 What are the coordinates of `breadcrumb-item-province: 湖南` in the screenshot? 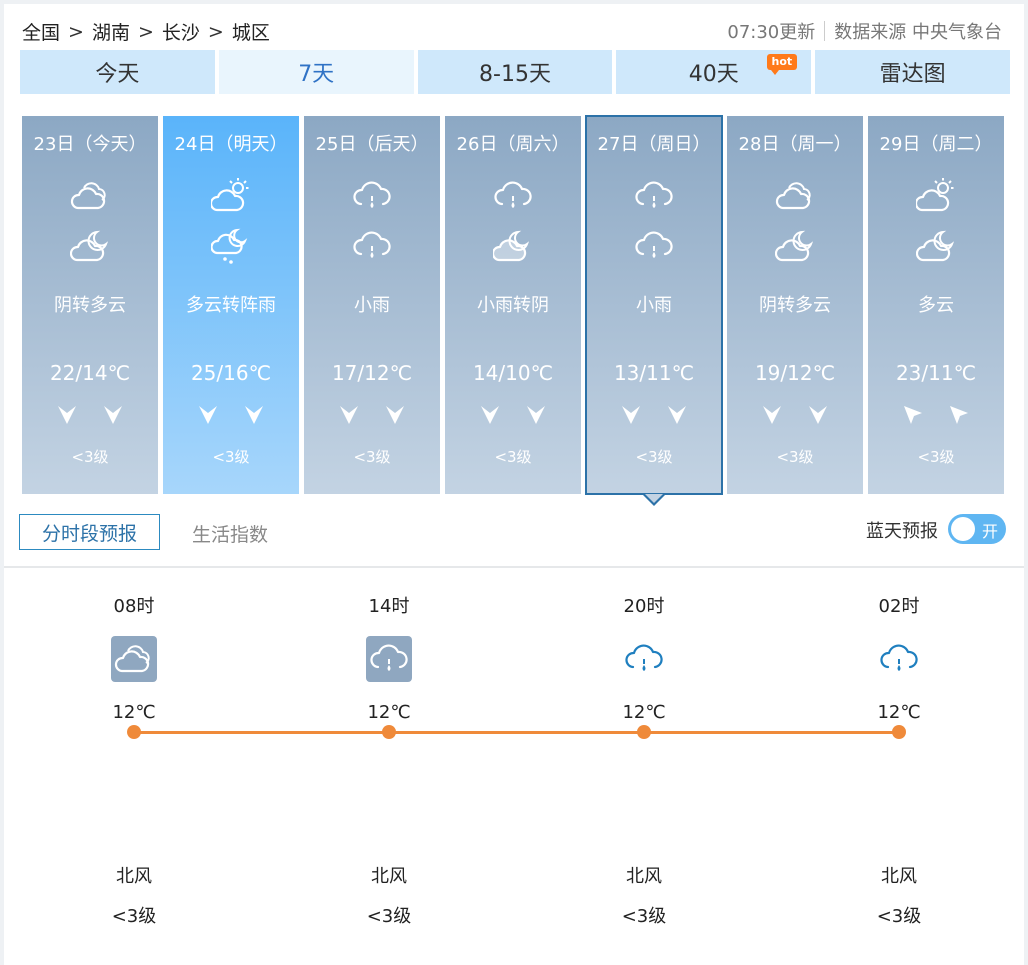 It's located at (111, 31).